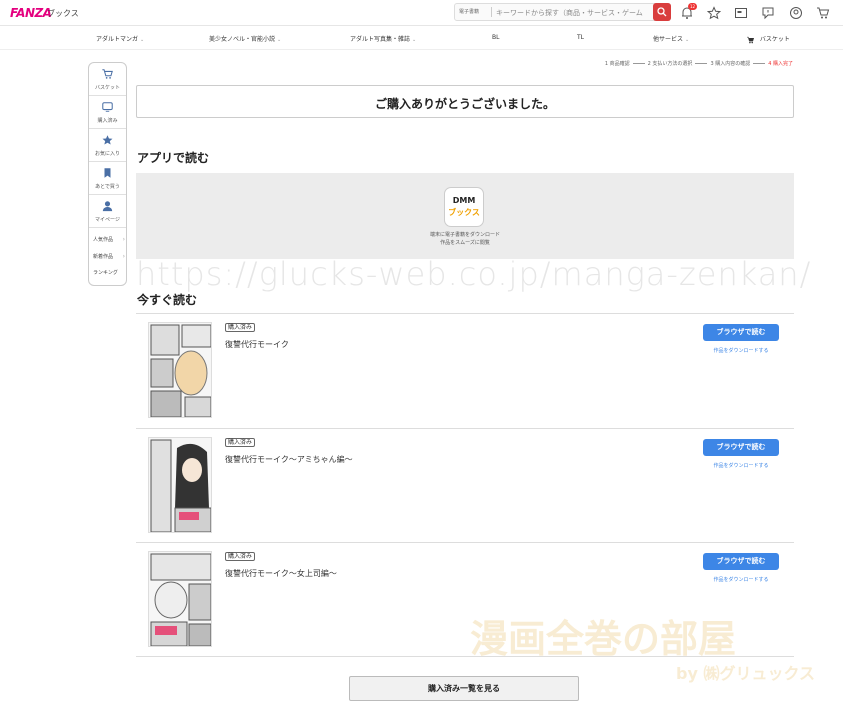 The width and height of the screenshot is (843, 720). I want to click on book-title: 復讐代行モーイク〜女上司編〜, so click(281, 573).